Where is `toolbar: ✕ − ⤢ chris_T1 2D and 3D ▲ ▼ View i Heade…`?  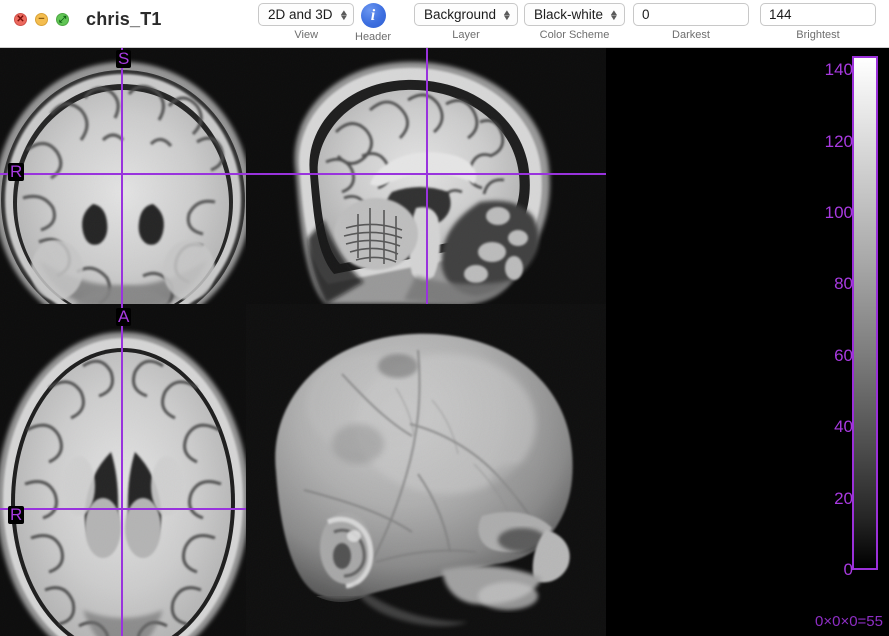 toolbar: ✕ − ⤢ chris_T1 2D and 3D ▲ ▼ View i Heade… is located at coordinates (444, 24).